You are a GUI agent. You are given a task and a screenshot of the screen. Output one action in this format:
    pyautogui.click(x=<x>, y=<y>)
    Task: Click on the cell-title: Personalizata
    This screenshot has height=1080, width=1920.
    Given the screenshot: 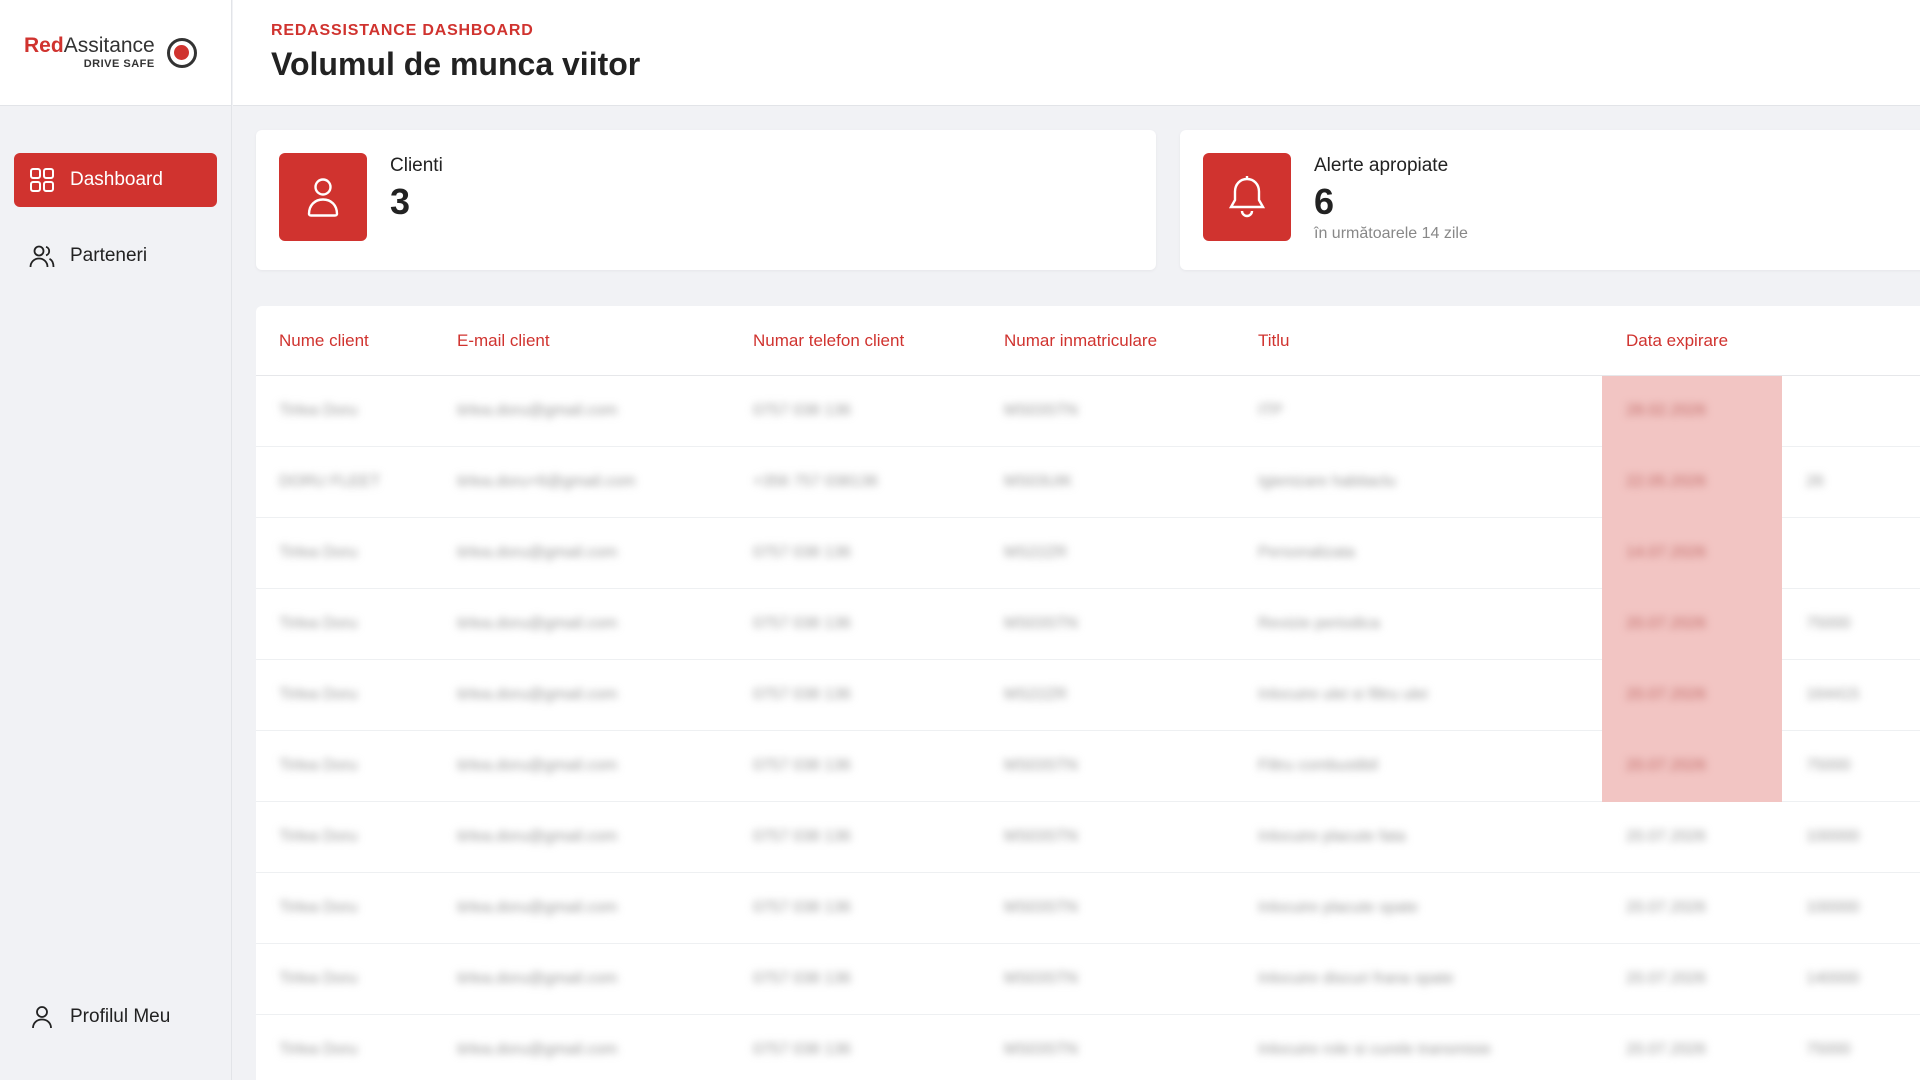 What is the action you would take?
    pyautogui.click(x=1306, y=552)
    